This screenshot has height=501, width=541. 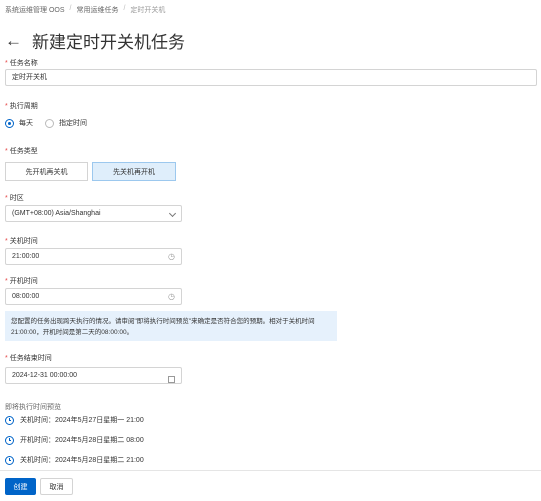 I want to click on end-time-input: 2024-12-31 00:00:00, so click(x=93, y=375).